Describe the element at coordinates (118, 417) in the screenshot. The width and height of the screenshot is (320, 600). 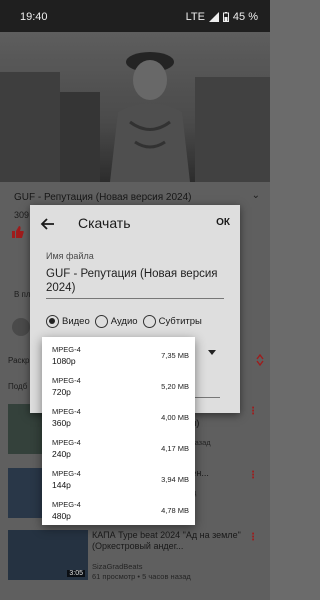
I see `format-option: MPEG-4 360p 4,00 MB` at that location.